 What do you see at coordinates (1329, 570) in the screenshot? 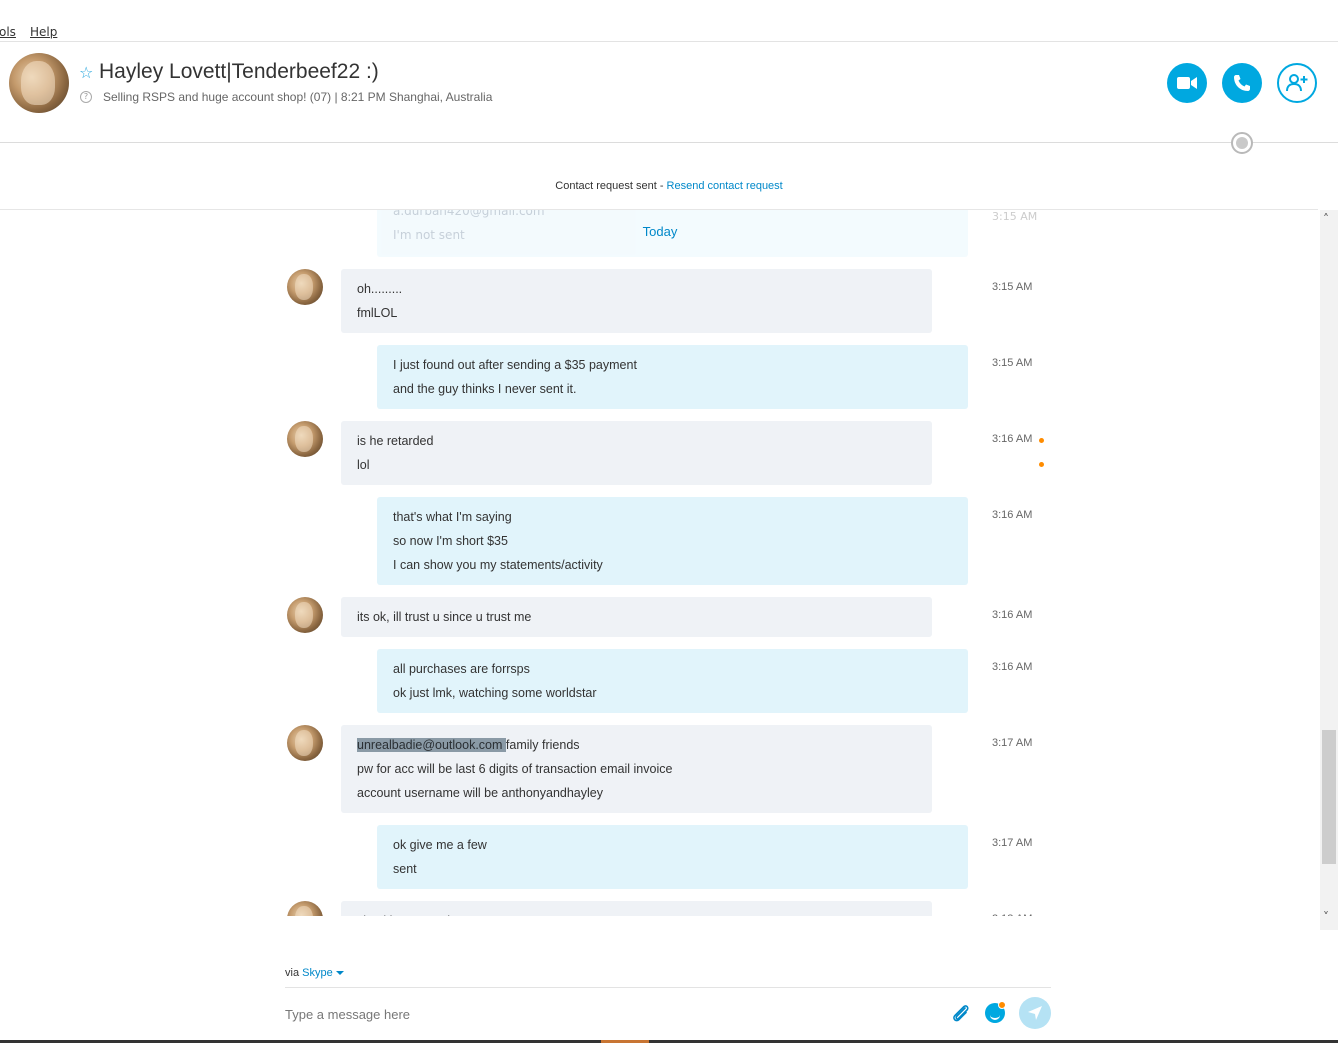
I see `scrollbar: ˄ ˅` at bounding box center [1329, 570].